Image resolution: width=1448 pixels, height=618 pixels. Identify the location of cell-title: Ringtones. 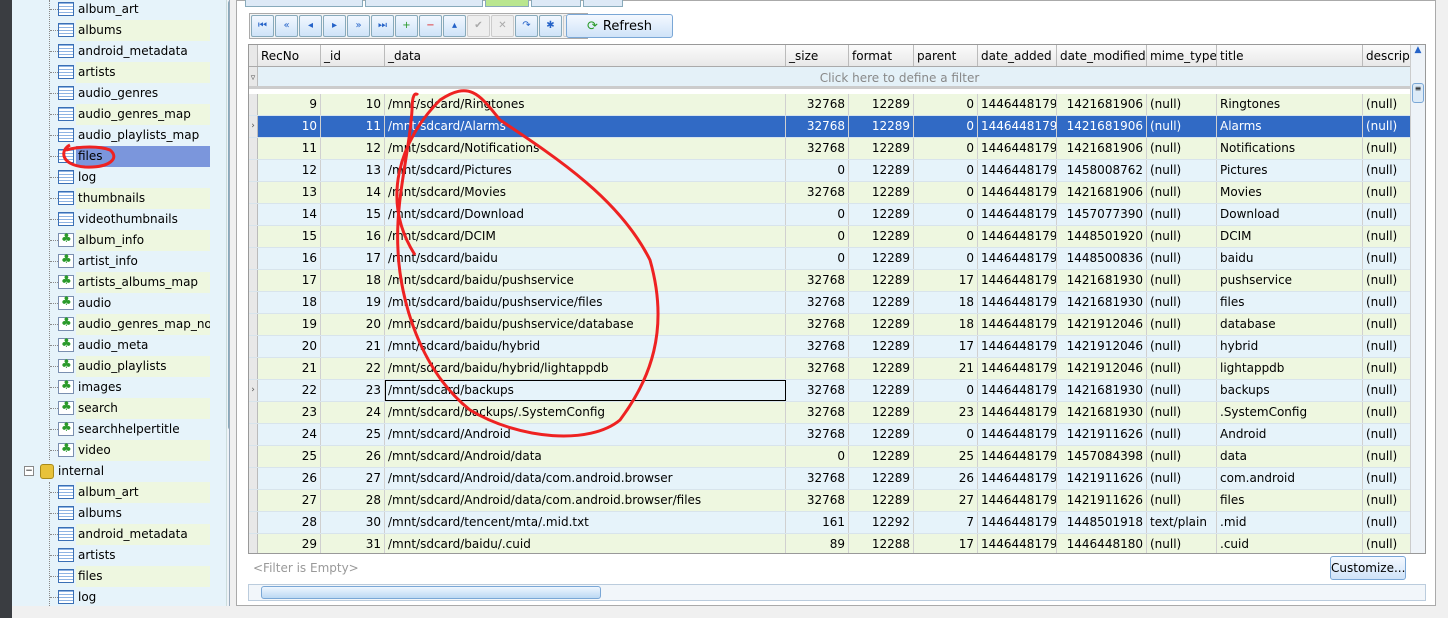
(1290, 104).